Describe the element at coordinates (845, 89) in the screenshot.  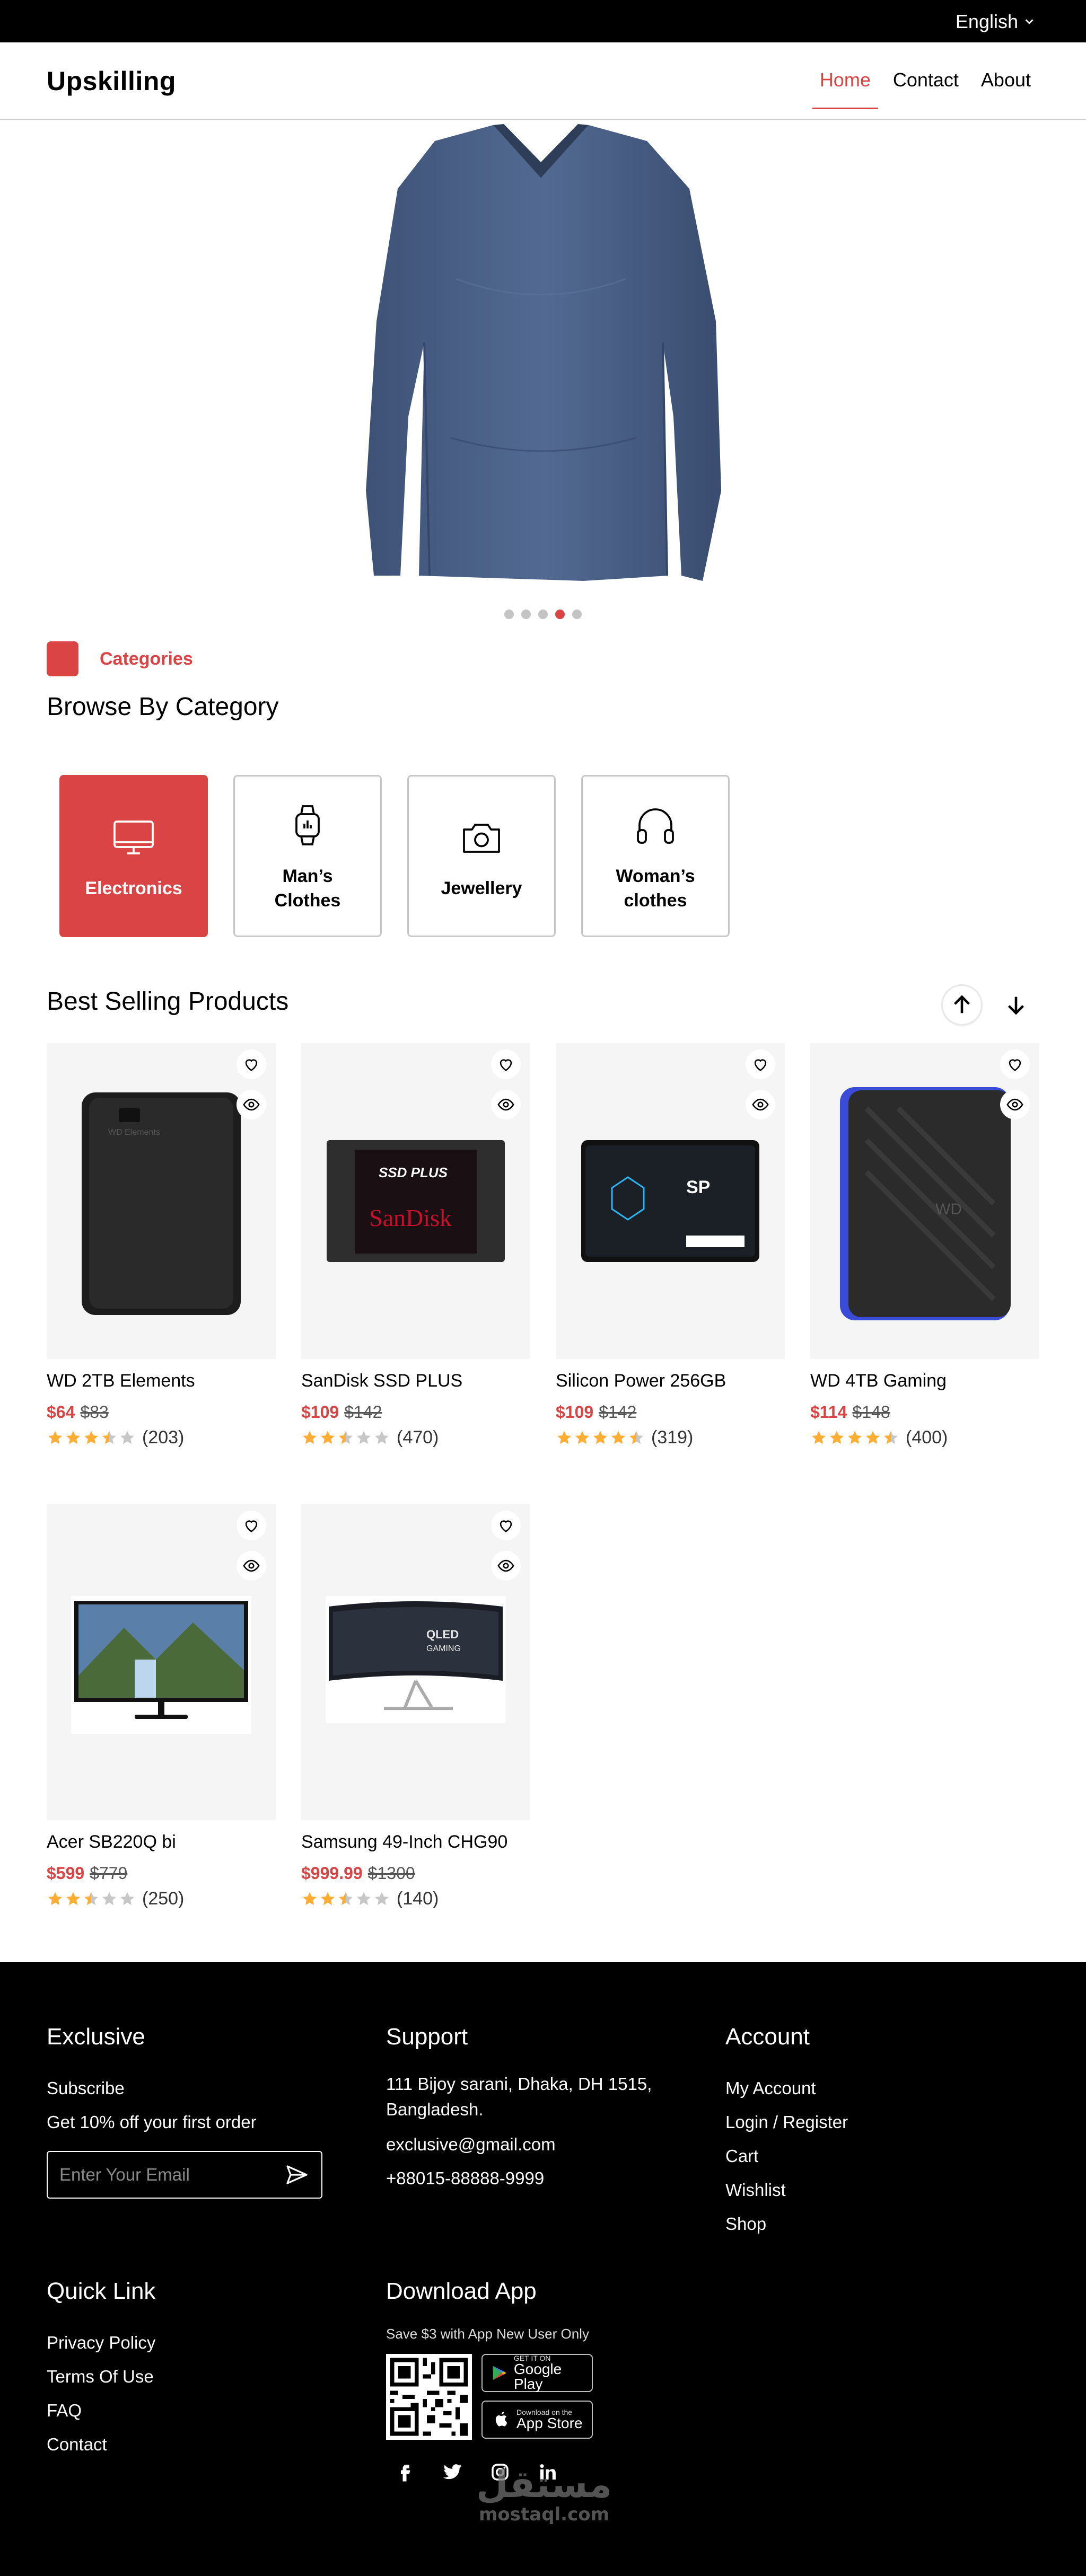
I see `nav-home: Home` at that location.